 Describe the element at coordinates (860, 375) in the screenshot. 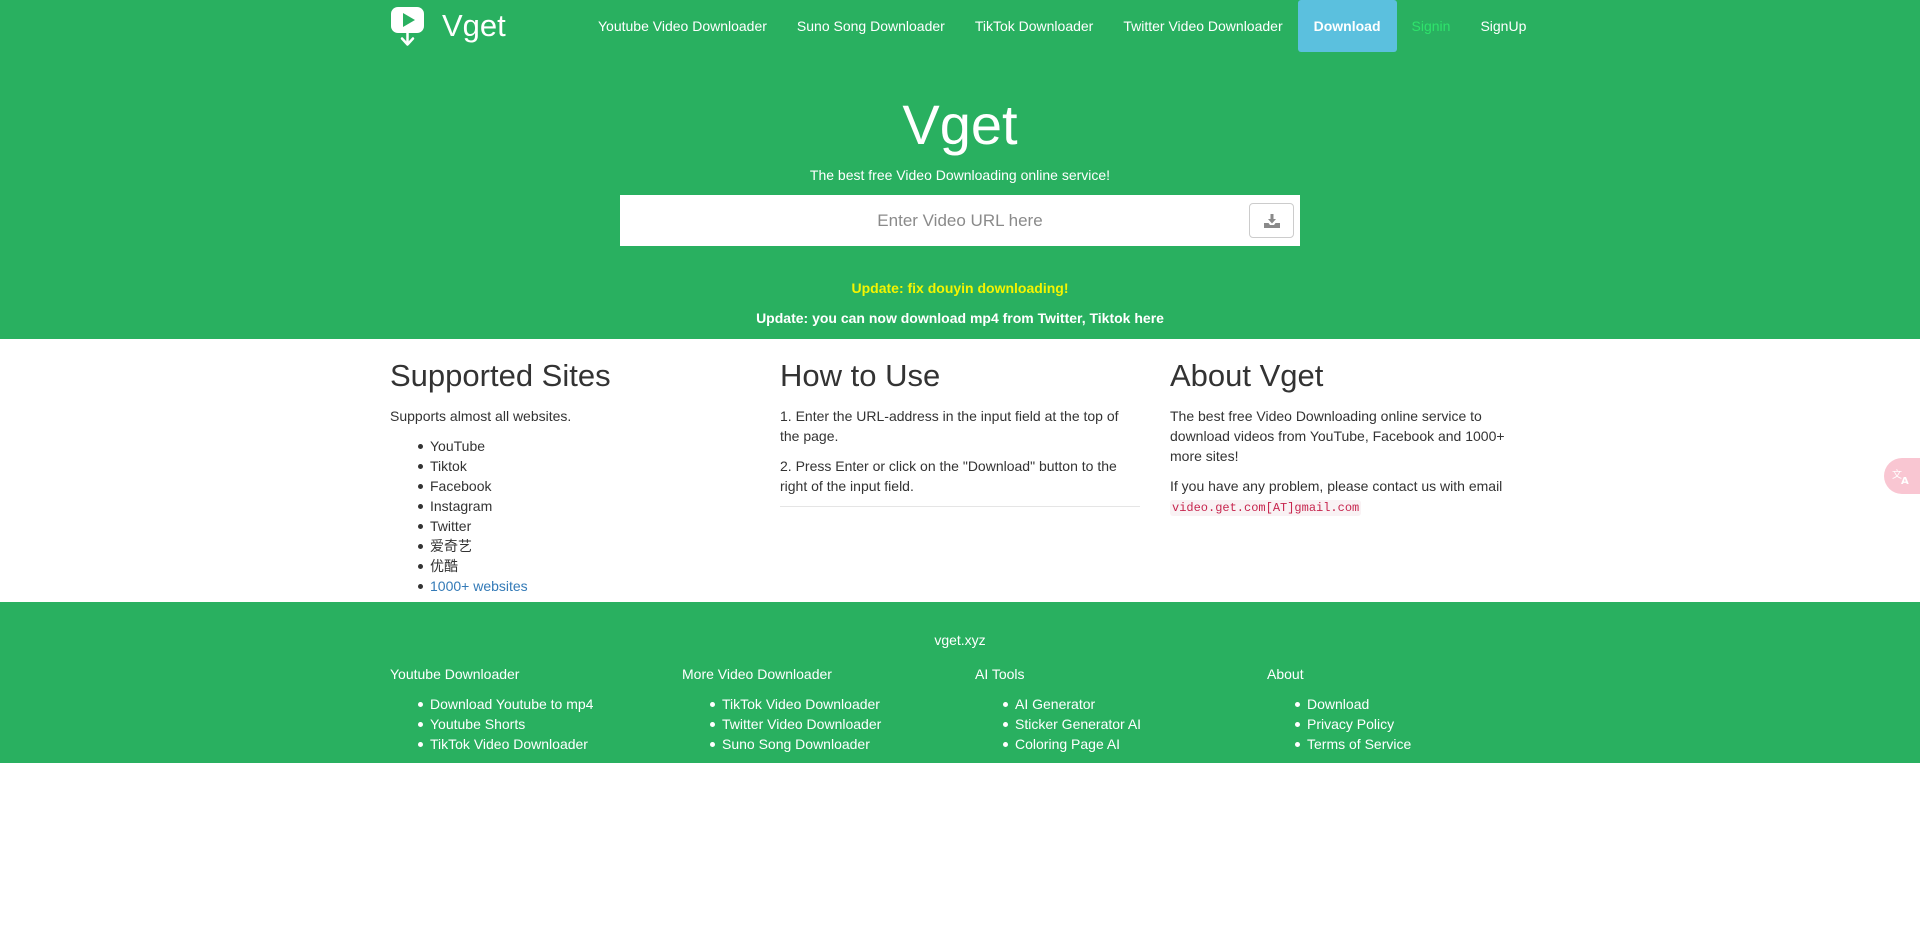

I see `how-to-use-title: How to Use` at that location.